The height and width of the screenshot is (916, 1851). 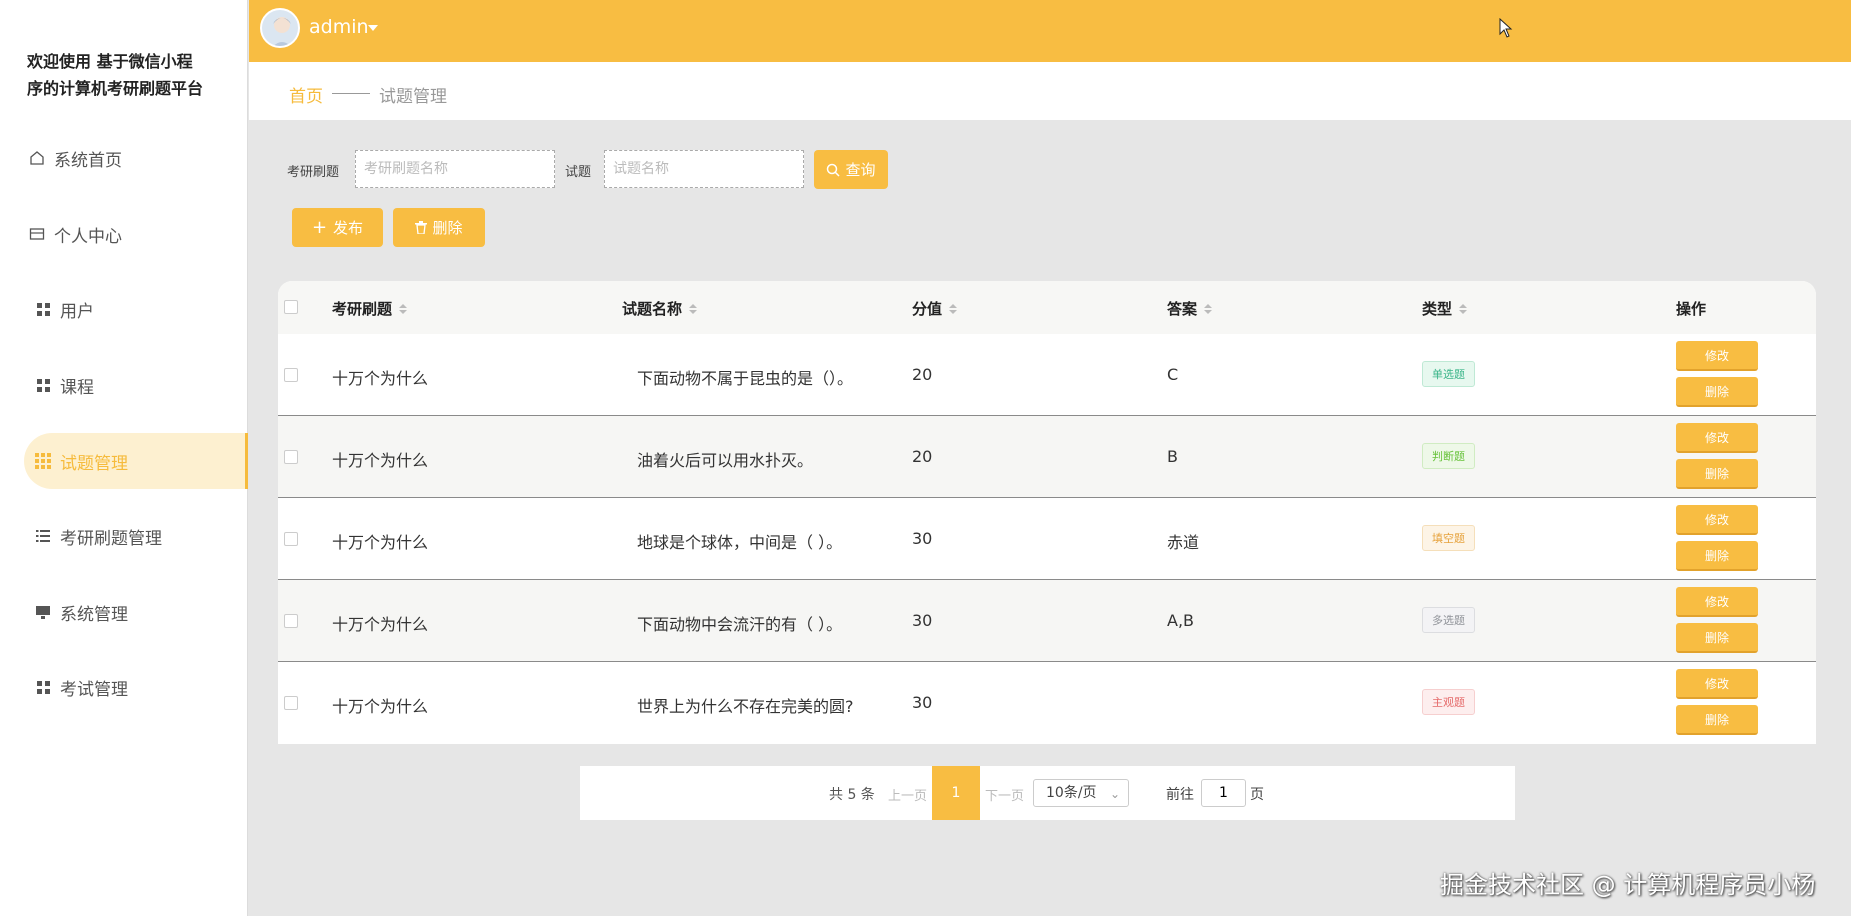 What do you see at coordinates (745, 378) in the screenshot?
I see `cell-question: 下面动物不属于昆虫的是（）。` at bounding box center [745, 378].